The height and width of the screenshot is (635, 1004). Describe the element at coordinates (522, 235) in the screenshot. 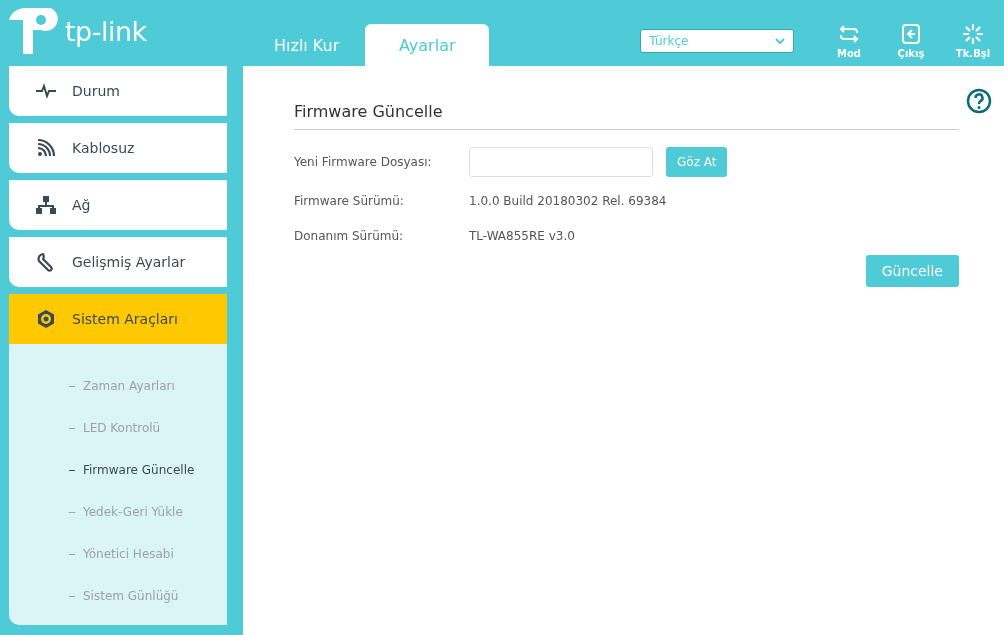

I see `field-value: TL-WA855RE v3.0` at that location.